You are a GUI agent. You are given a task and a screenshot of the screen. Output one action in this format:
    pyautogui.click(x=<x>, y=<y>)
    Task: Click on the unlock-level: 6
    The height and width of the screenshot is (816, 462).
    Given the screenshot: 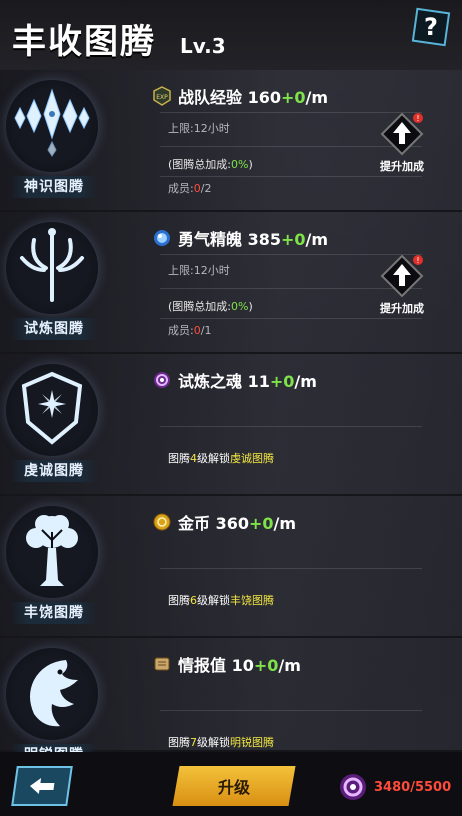 What is the action you would take?
    pyautogui.click(x=193, y=600)
    